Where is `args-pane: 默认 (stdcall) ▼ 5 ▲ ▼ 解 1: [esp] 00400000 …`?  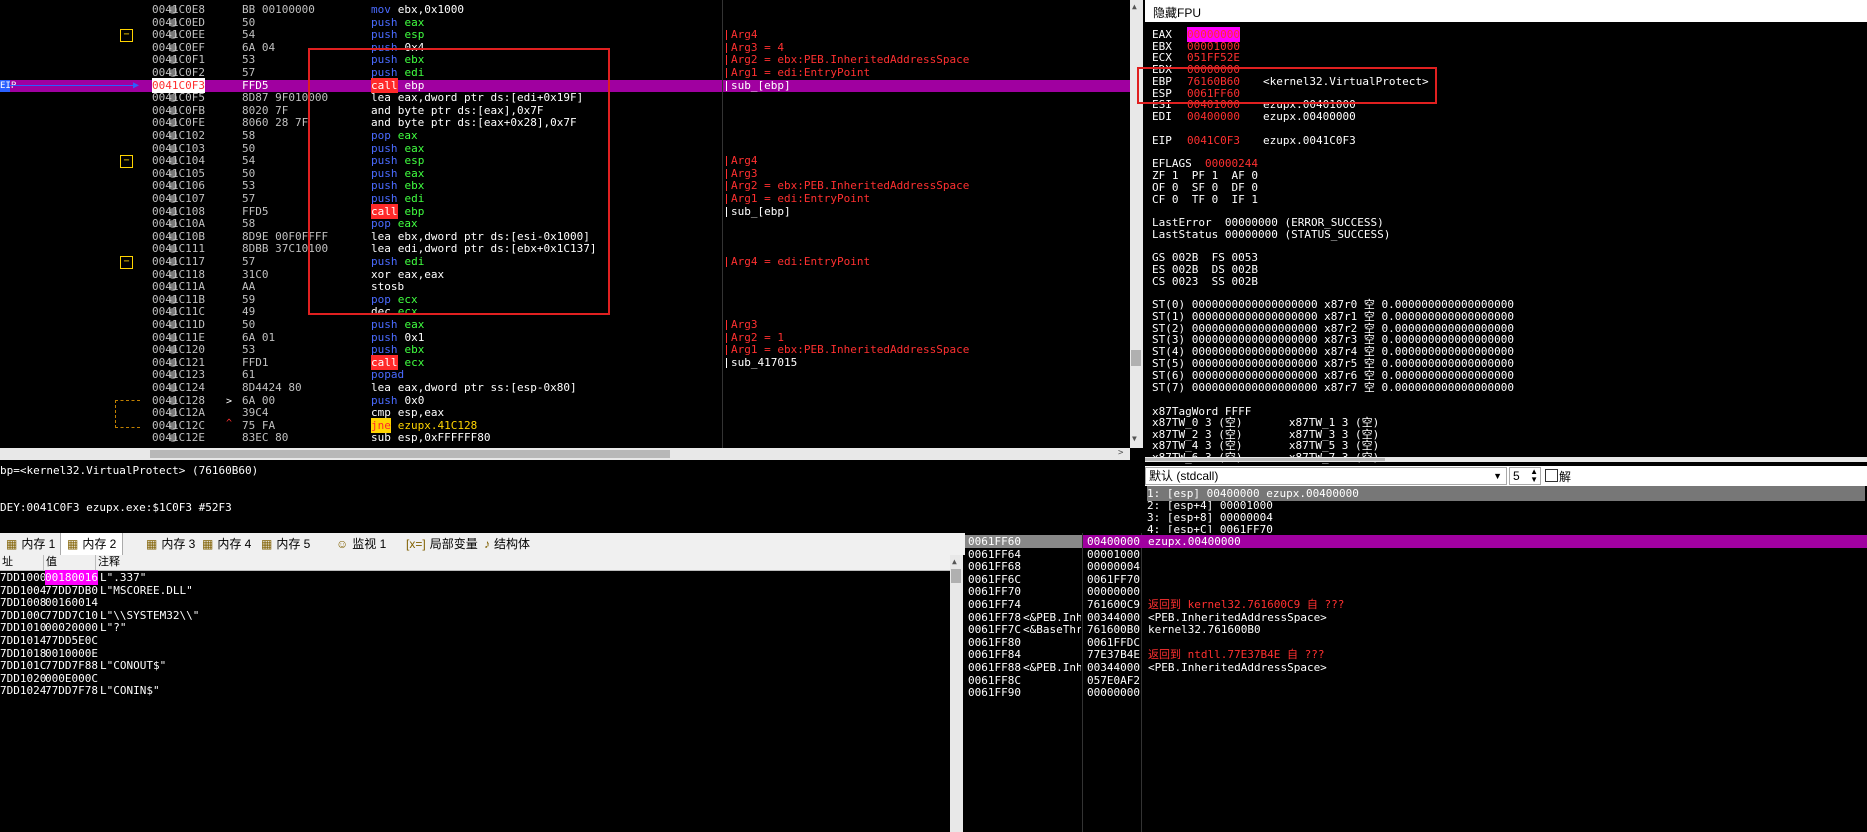 args-pane: 默认 (stdcall) ▼ 5 ▲ ▼ 解 1: [esp] 00400000 … is located at coordinates (1506, 501).